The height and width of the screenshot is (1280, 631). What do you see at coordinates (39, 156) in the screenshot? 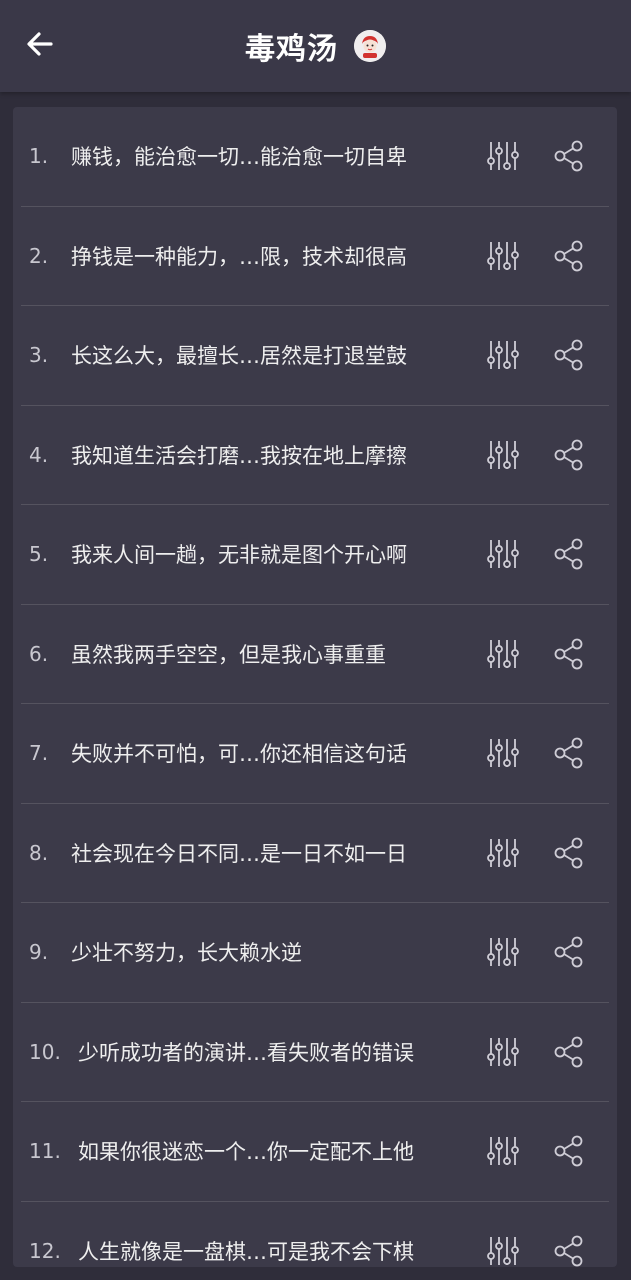
I see `item-number: 1.` at bounding box center [39, 156].